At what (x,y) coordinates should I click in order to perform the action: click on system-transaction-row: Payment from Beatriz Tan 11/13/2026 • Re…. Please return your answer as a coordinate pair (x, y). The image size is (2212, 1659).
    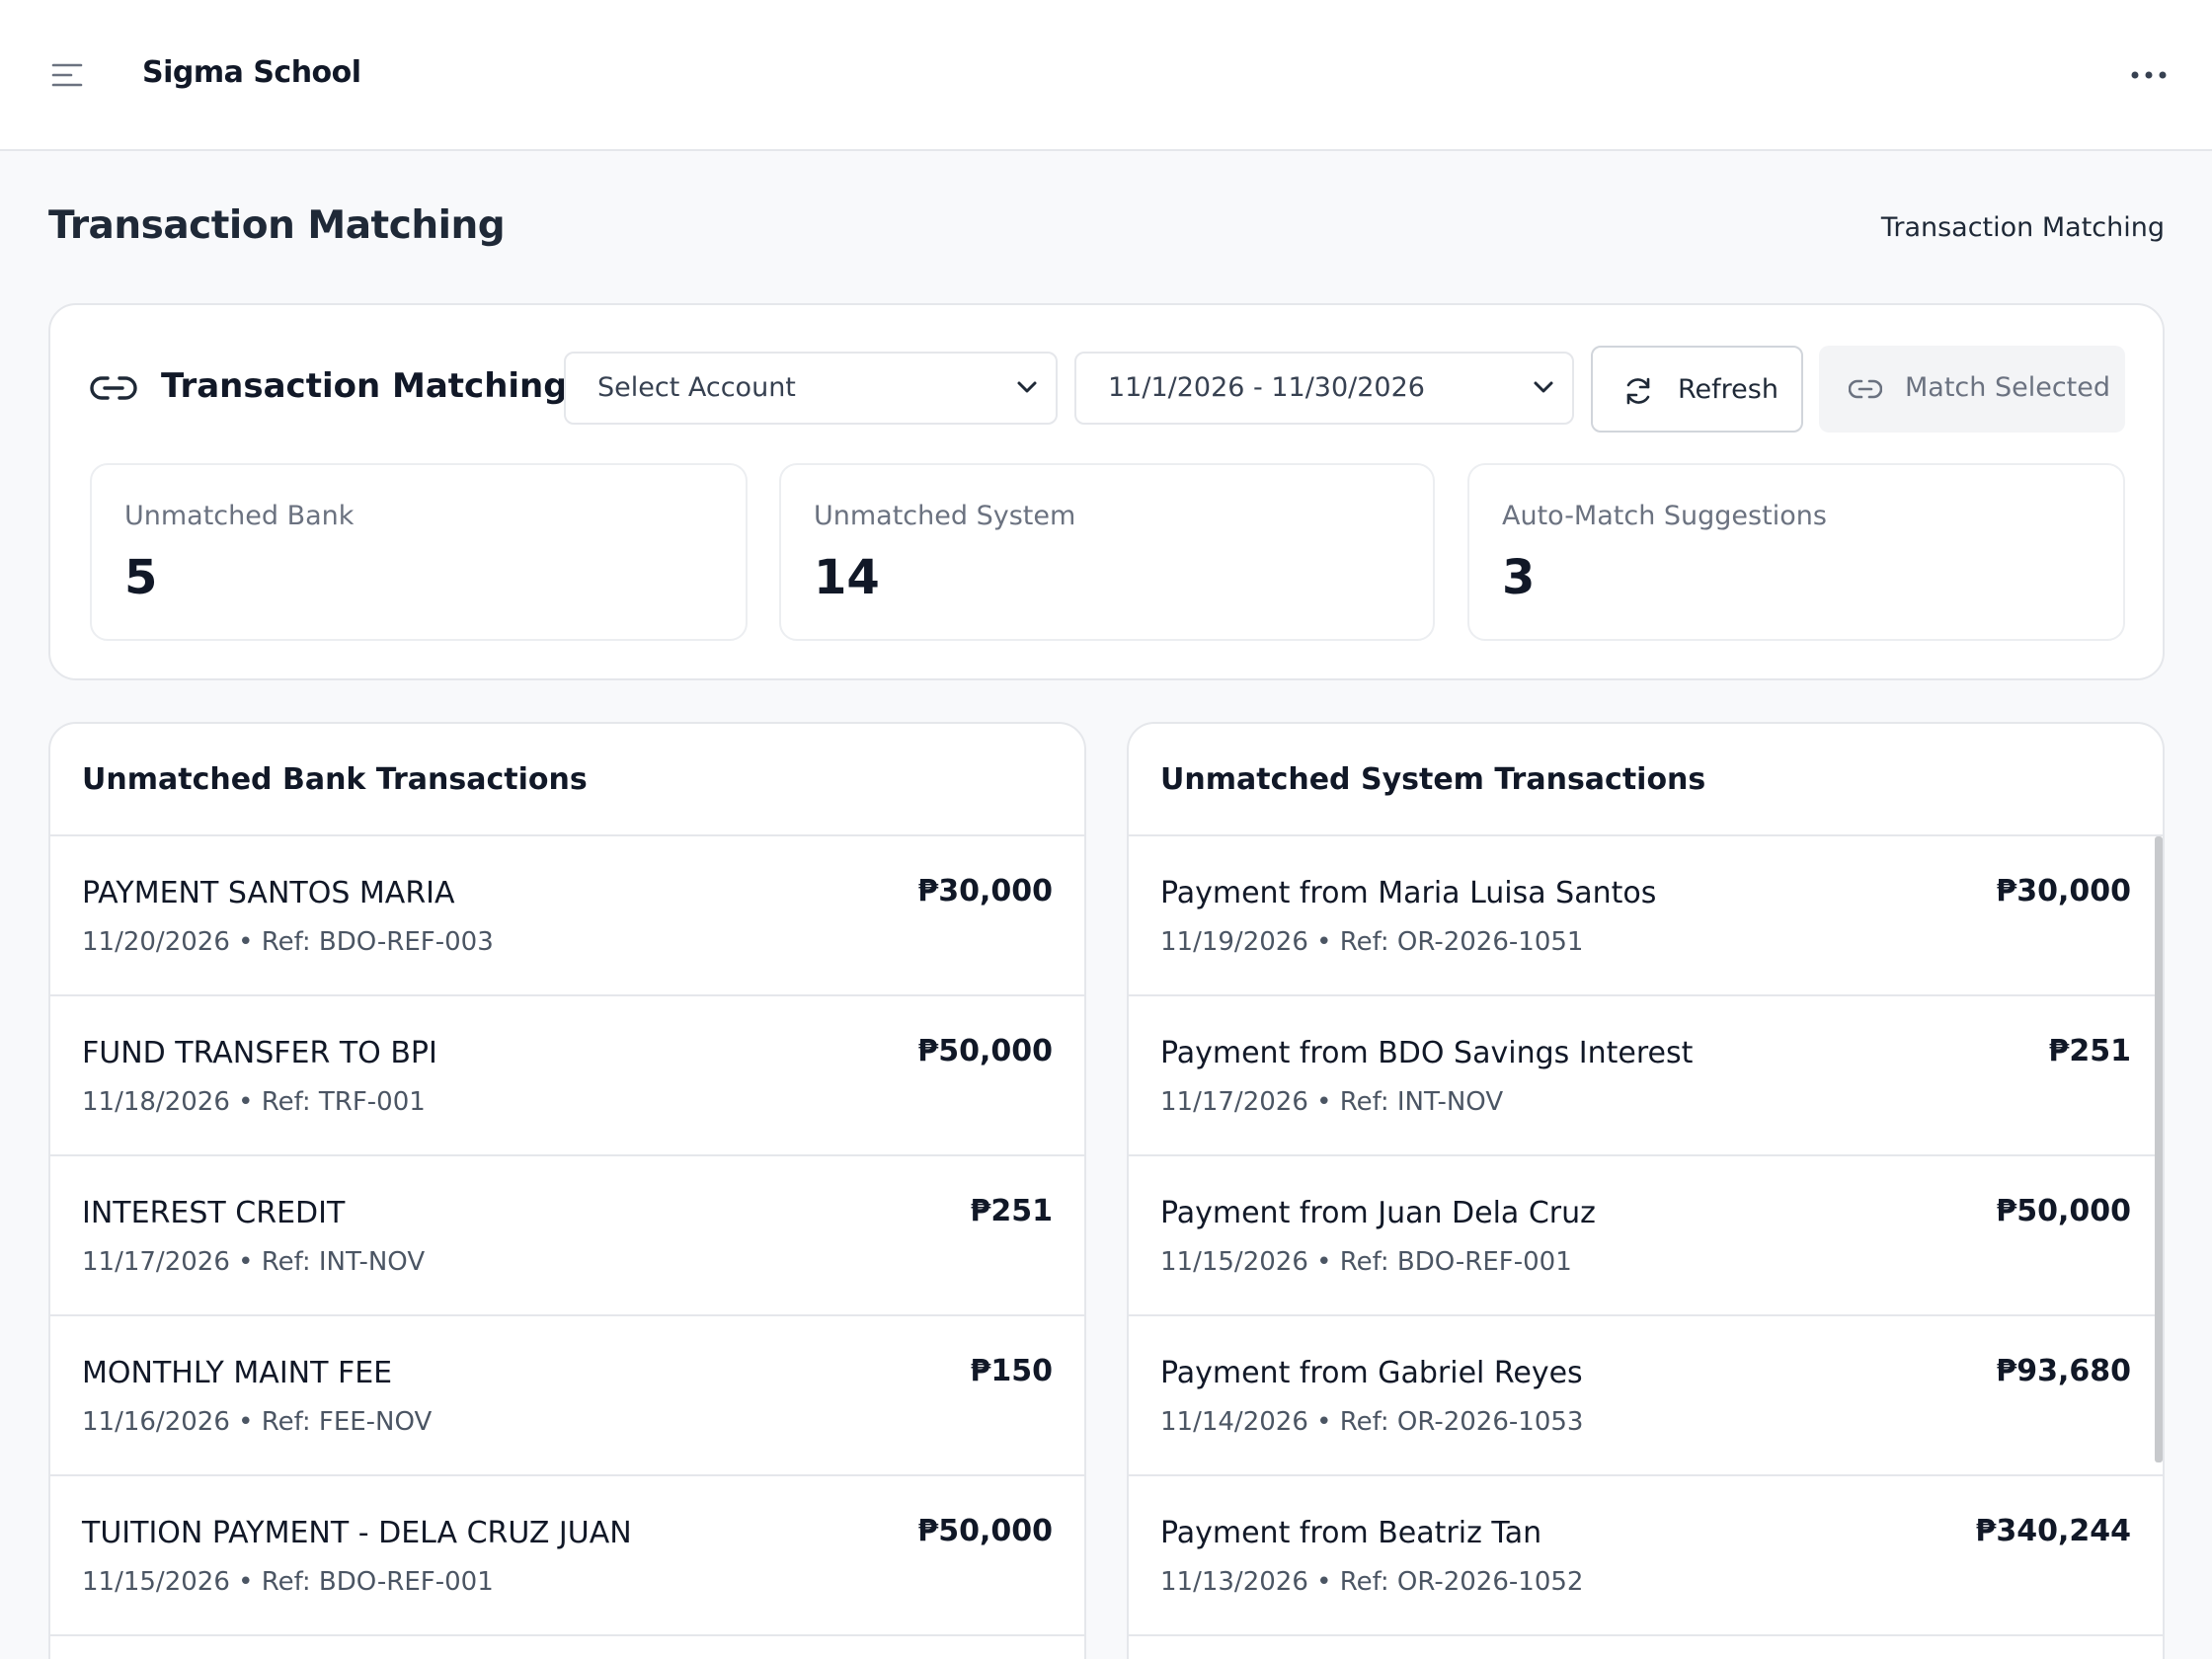
    Looking at the image, I should click on (1646, 1556).